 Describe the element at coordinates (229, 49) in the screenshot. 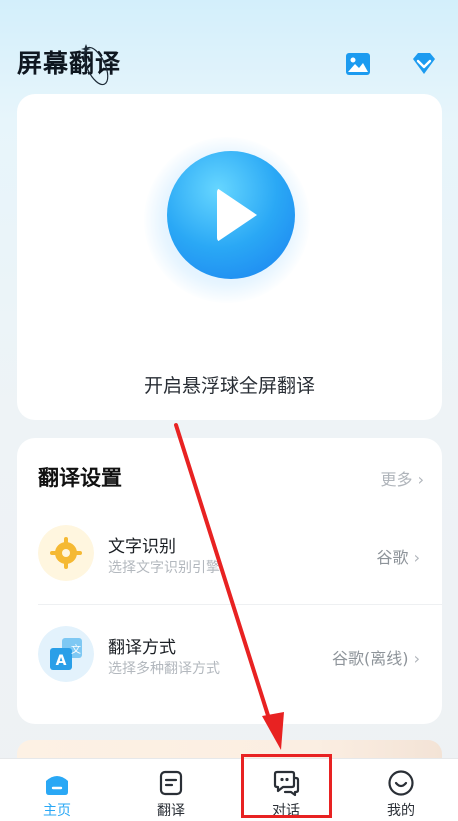

I see `header: 屏幕翻译` at that location.